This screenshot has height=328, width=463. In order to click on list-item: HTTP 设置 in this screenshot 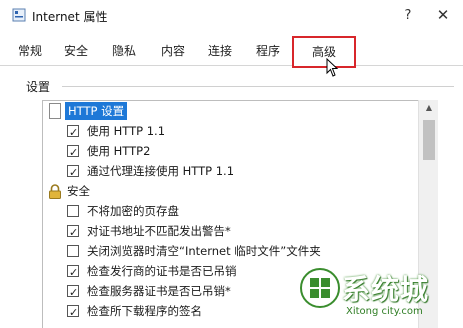, I will do `click(233, 111)`.